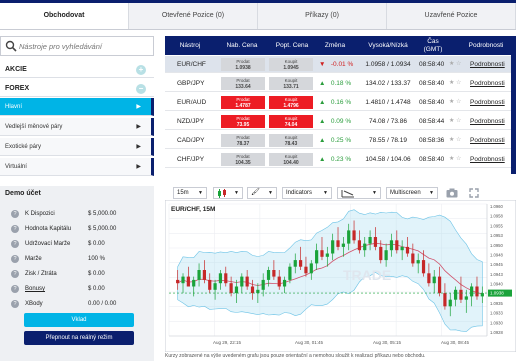  I want to click on account-row-label: Bonusy, so click(35, 289).